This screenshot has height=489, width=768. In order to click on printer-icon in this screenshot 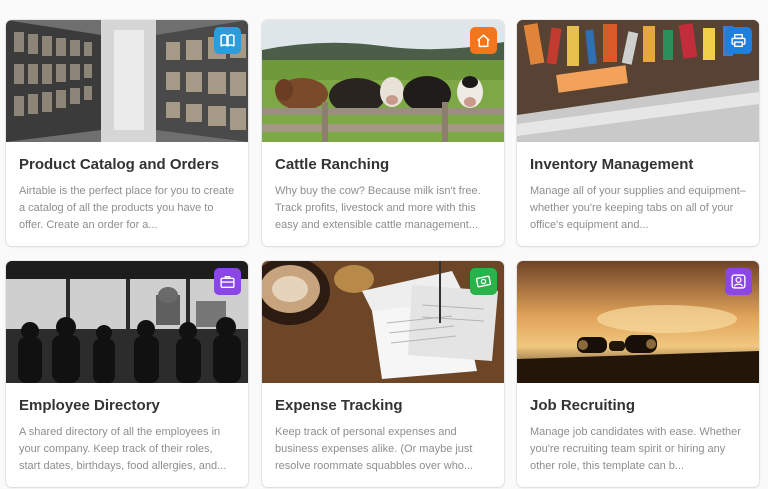, I will do `click(738, 40)`.